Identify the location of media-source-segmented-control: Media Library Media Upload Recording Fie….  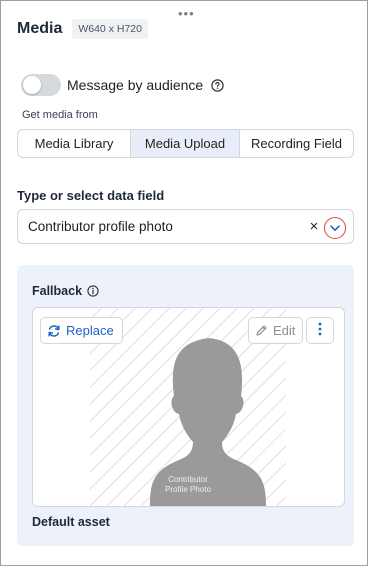
(185, 143).